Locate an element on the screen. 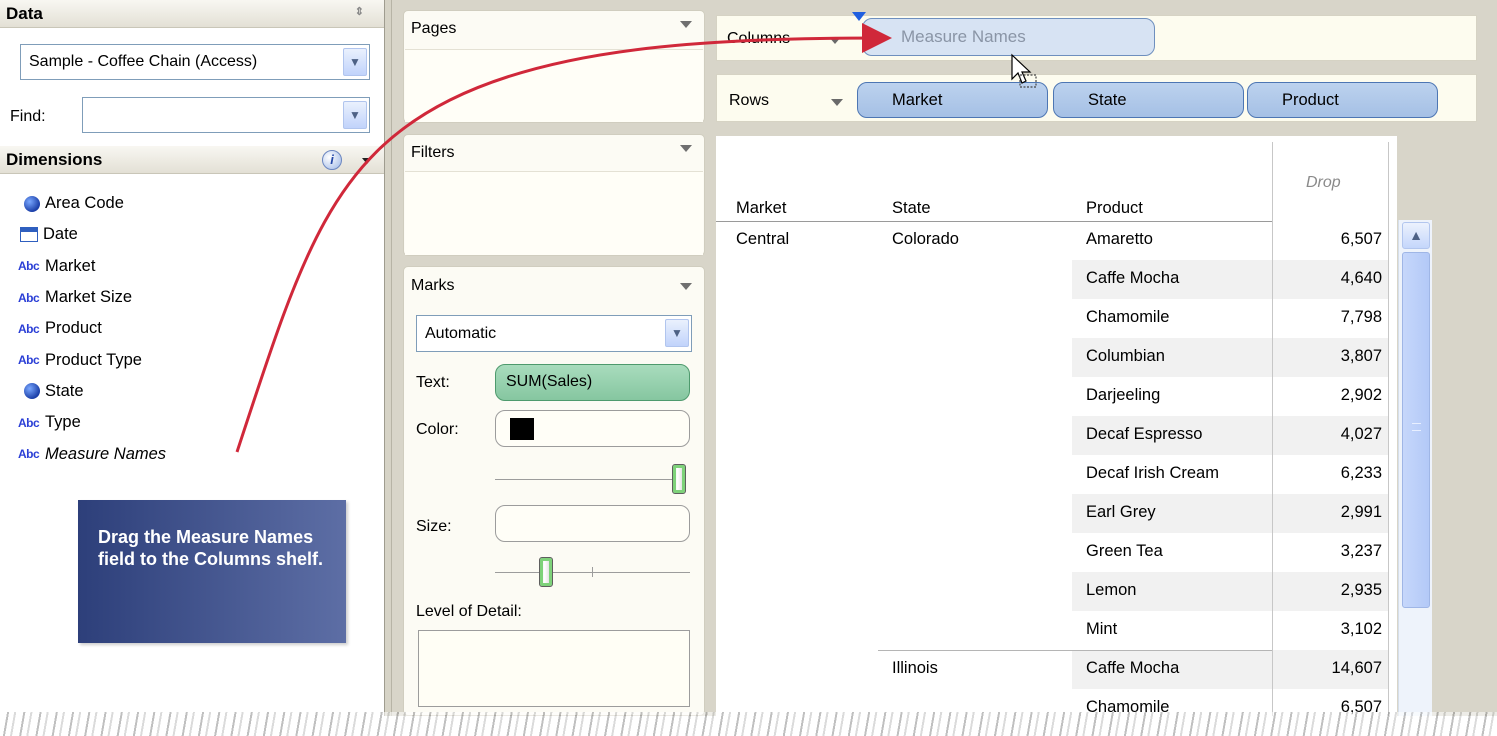  field-state: State is located at coordinates (92, 391).